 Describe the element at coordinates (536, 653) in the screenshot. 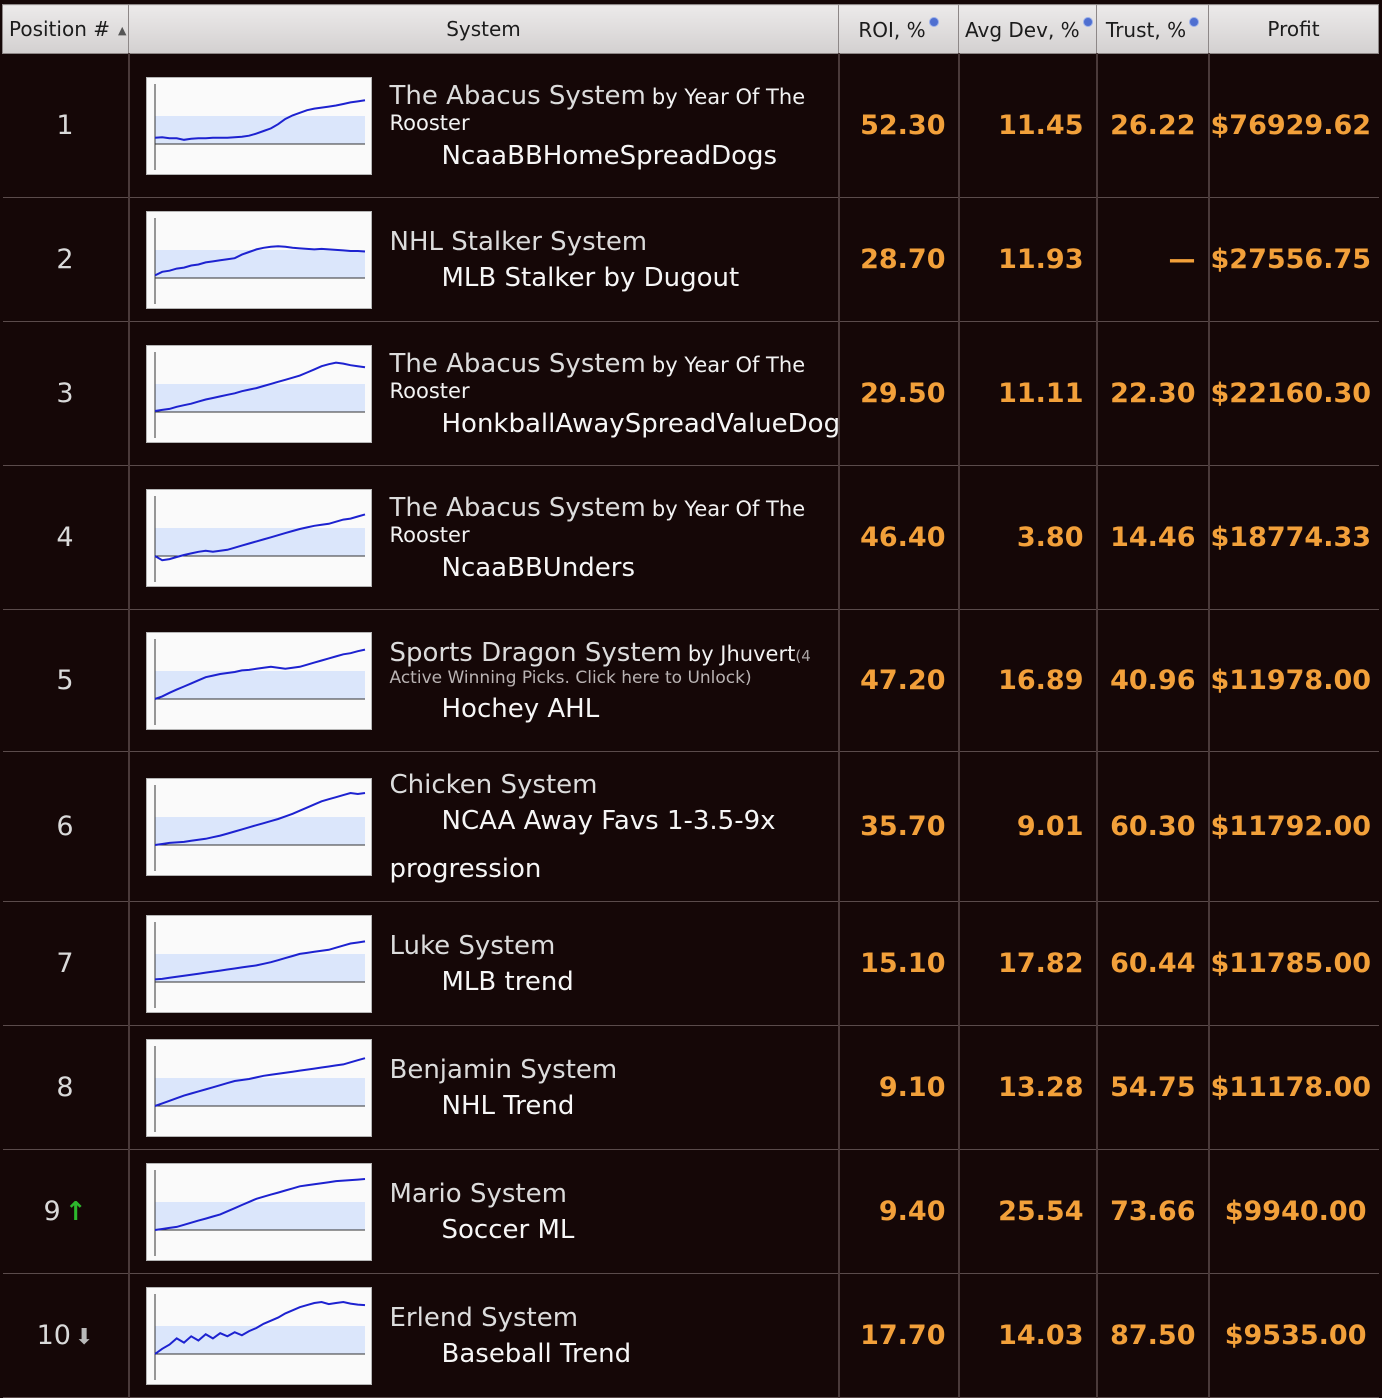

I see `system-name-link: Sports Dragon System` at that location.